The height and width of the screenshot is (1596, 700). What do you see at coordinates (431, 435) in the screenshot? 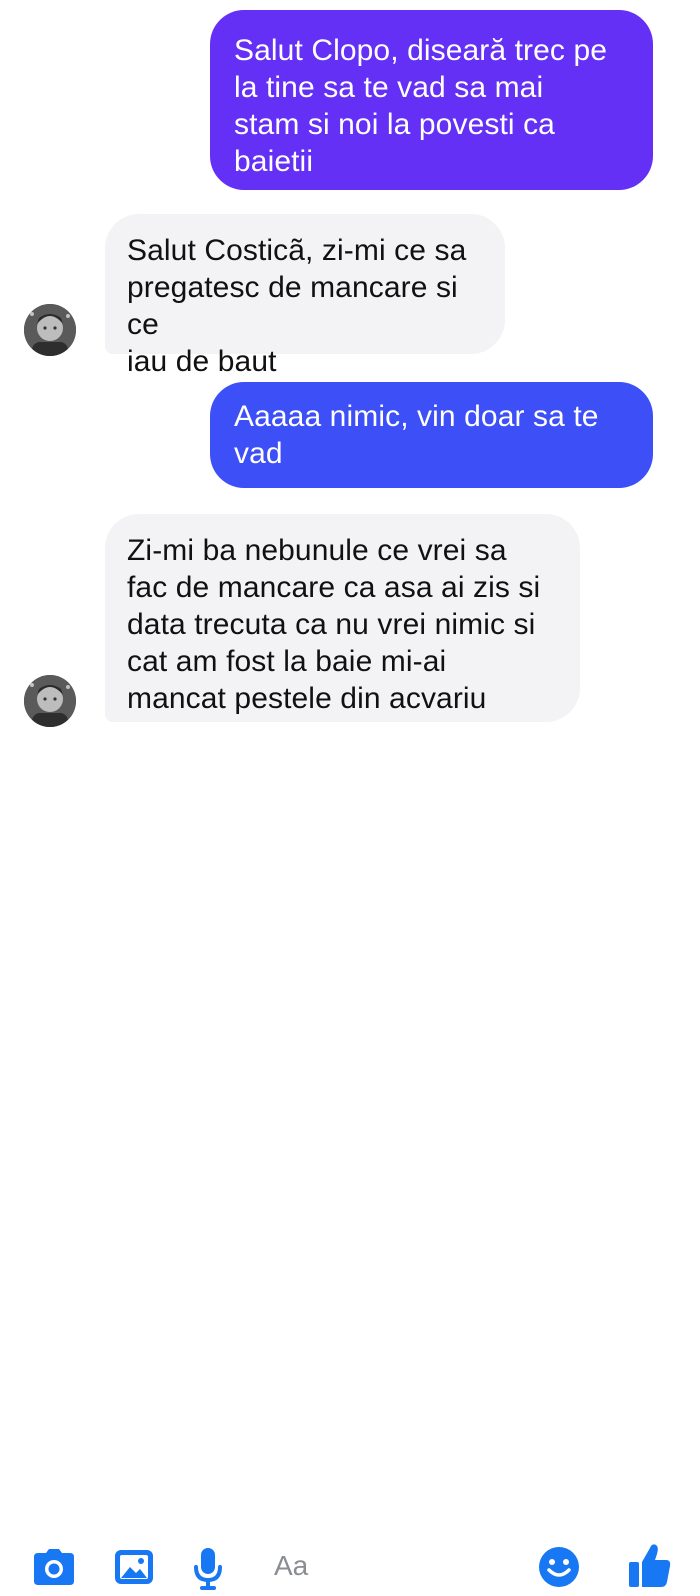
I see `outgoing-message: Aaaaa nimic, vin doar sa te vad` at bounding box center [431, 435].